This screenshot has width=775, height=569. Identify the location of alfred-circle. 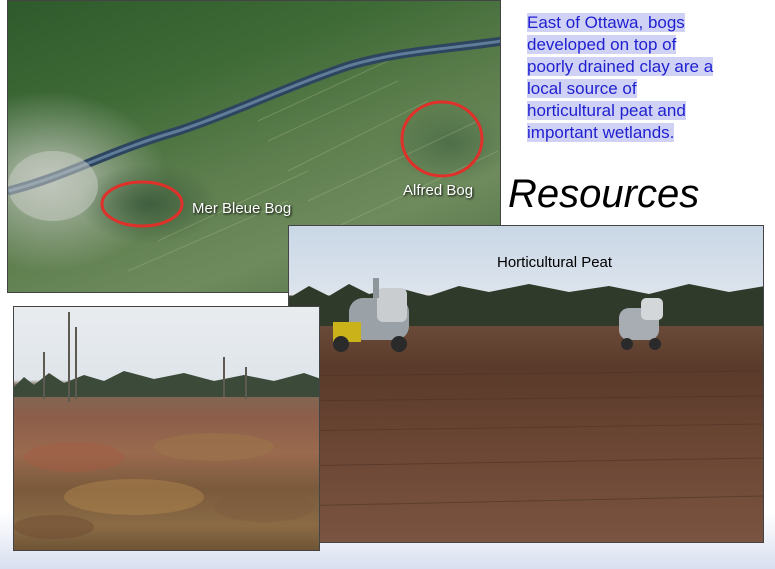
(442, 139).